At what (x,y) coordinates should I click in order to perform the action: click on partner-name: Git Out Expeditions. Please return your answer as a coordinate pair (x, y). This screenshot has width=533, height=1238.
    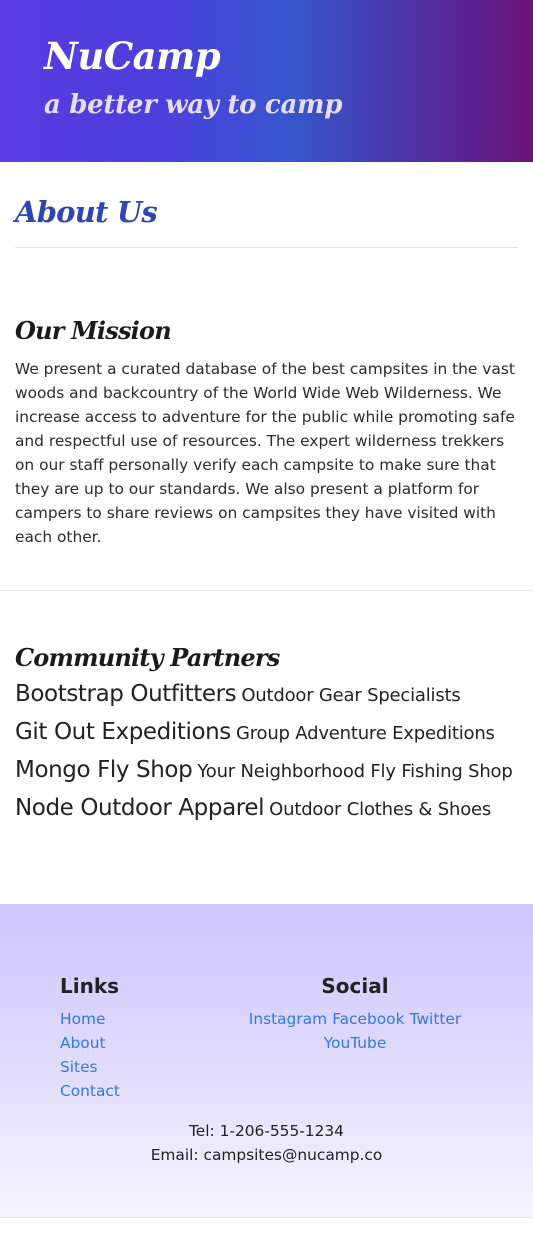
    Looking at the image, I should click on (123, 732).